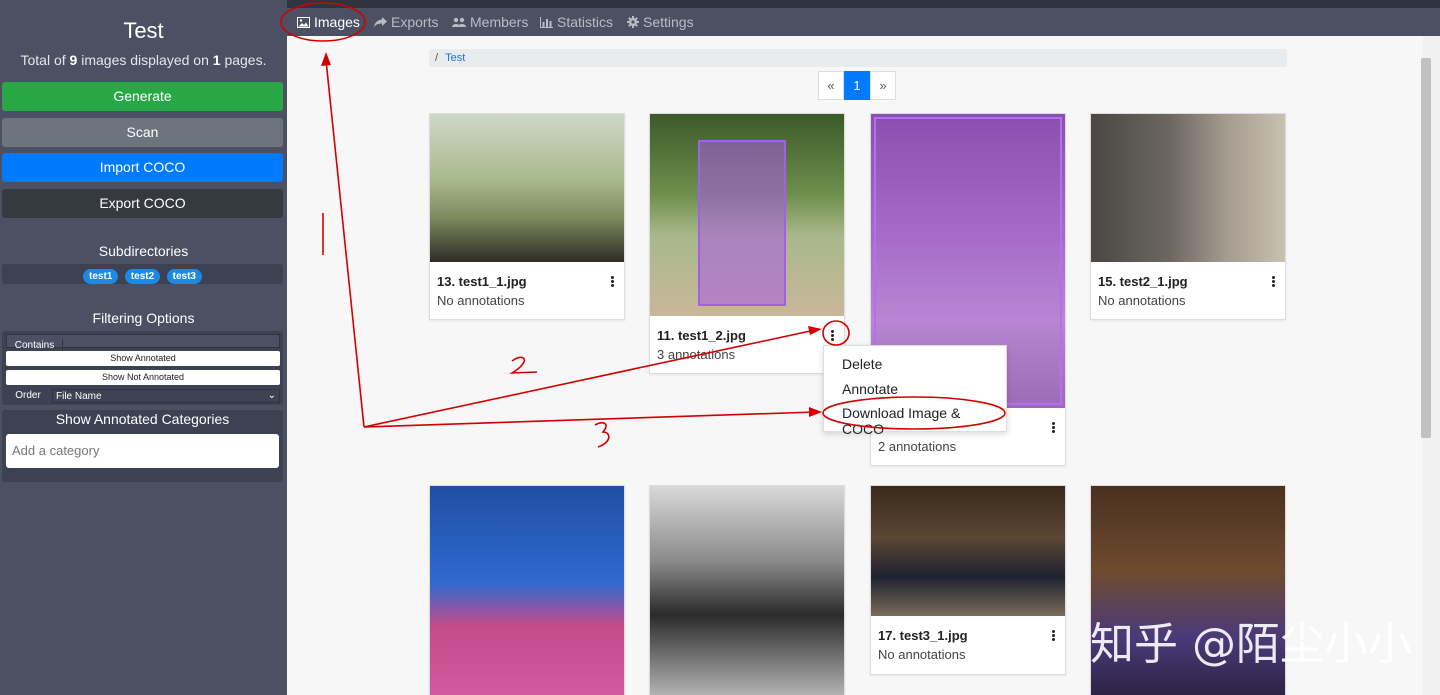 The height and width of the screenshot is (695, 1440). Describe the element at coordinates (576, 22) in the screenshot. I see `nav-statistics: Statistics` at that location.